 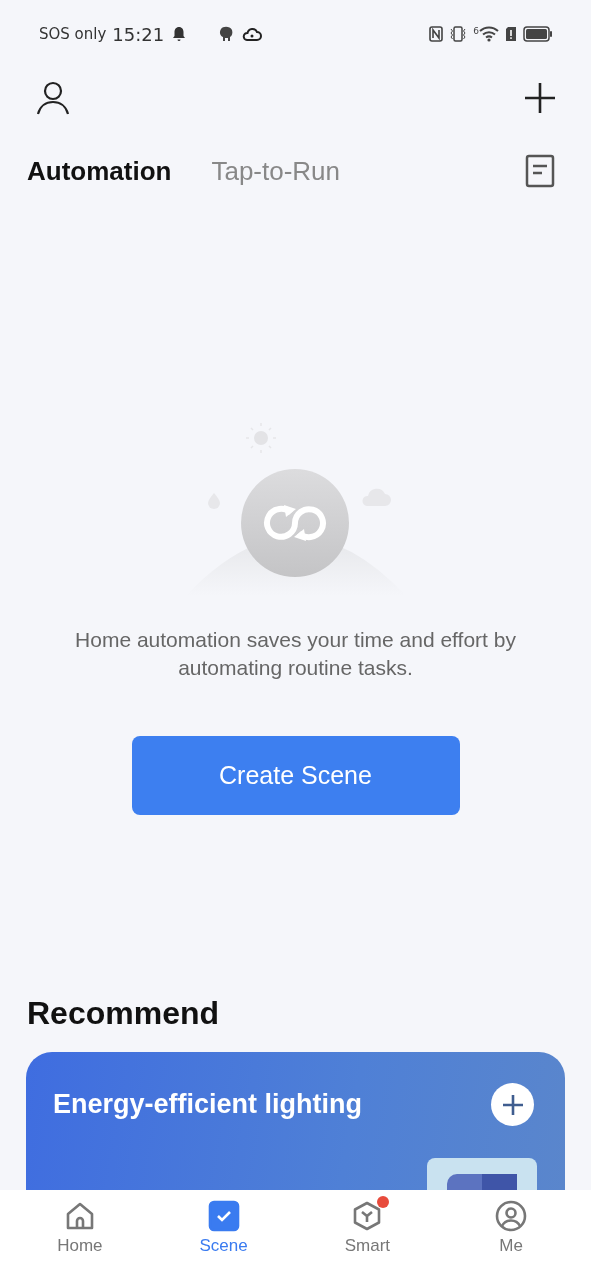 I want to click on person-icon, so click(x=53, y=98).